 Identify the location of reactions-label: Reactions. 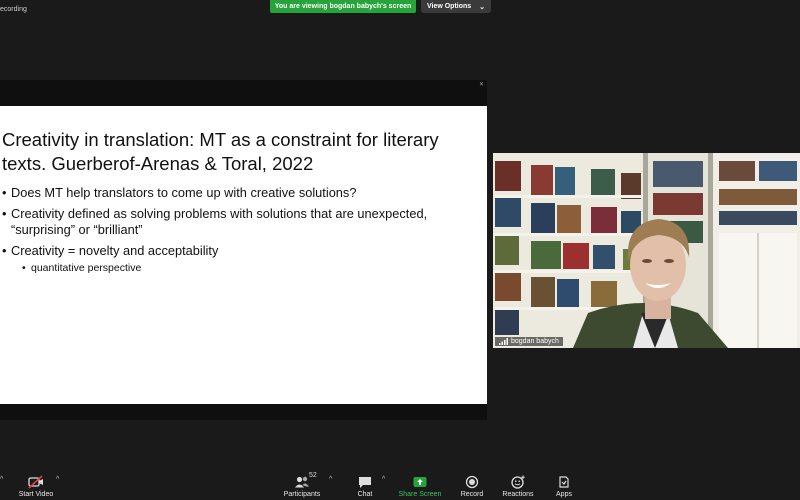
(518, 494).